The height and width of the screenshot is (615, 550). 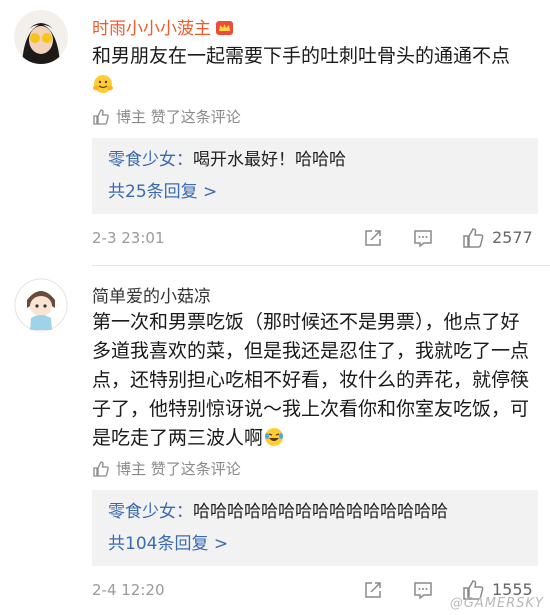 I want to click on watermark: @GAMERSKY, so click(x=496, y=603).